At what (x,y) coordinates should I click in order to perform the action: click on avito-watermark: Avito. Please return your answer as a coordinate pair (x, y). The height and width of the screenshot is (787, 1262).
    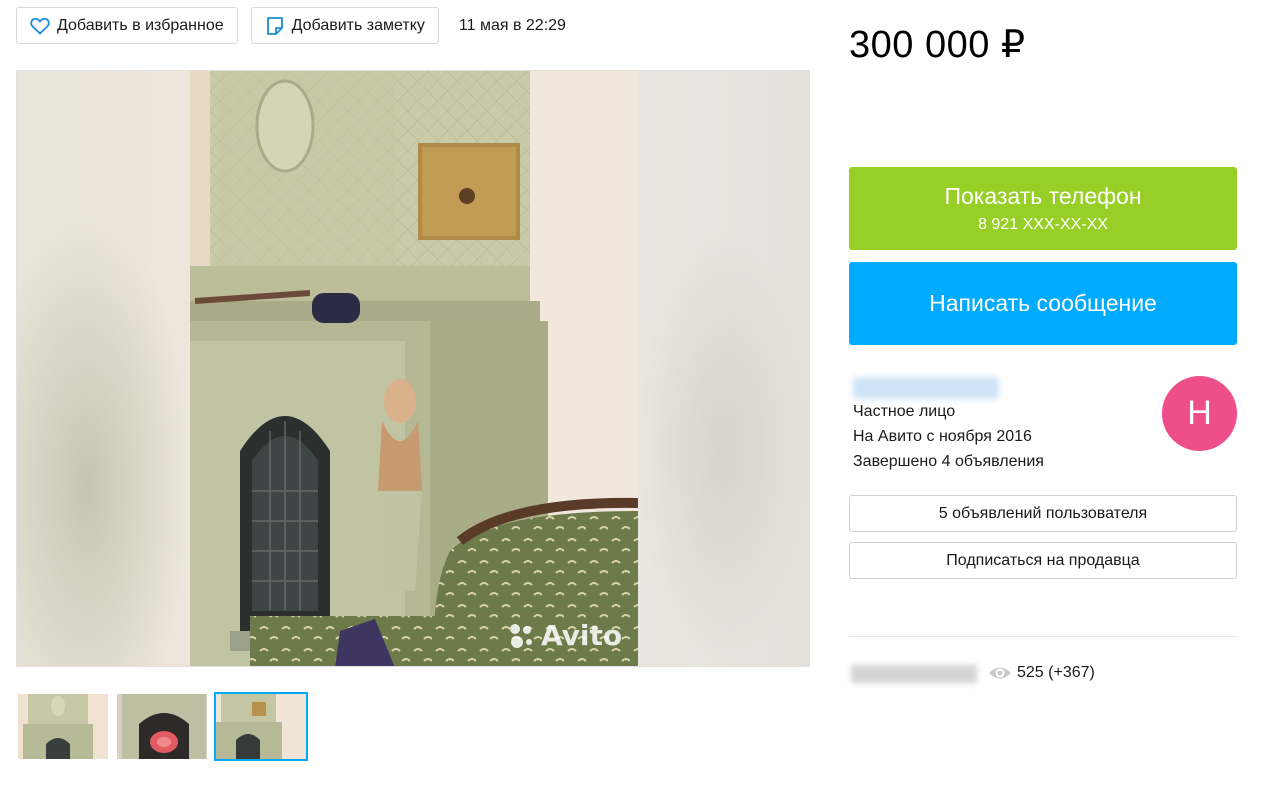
    Looking at the image, I should click on (564, 635).